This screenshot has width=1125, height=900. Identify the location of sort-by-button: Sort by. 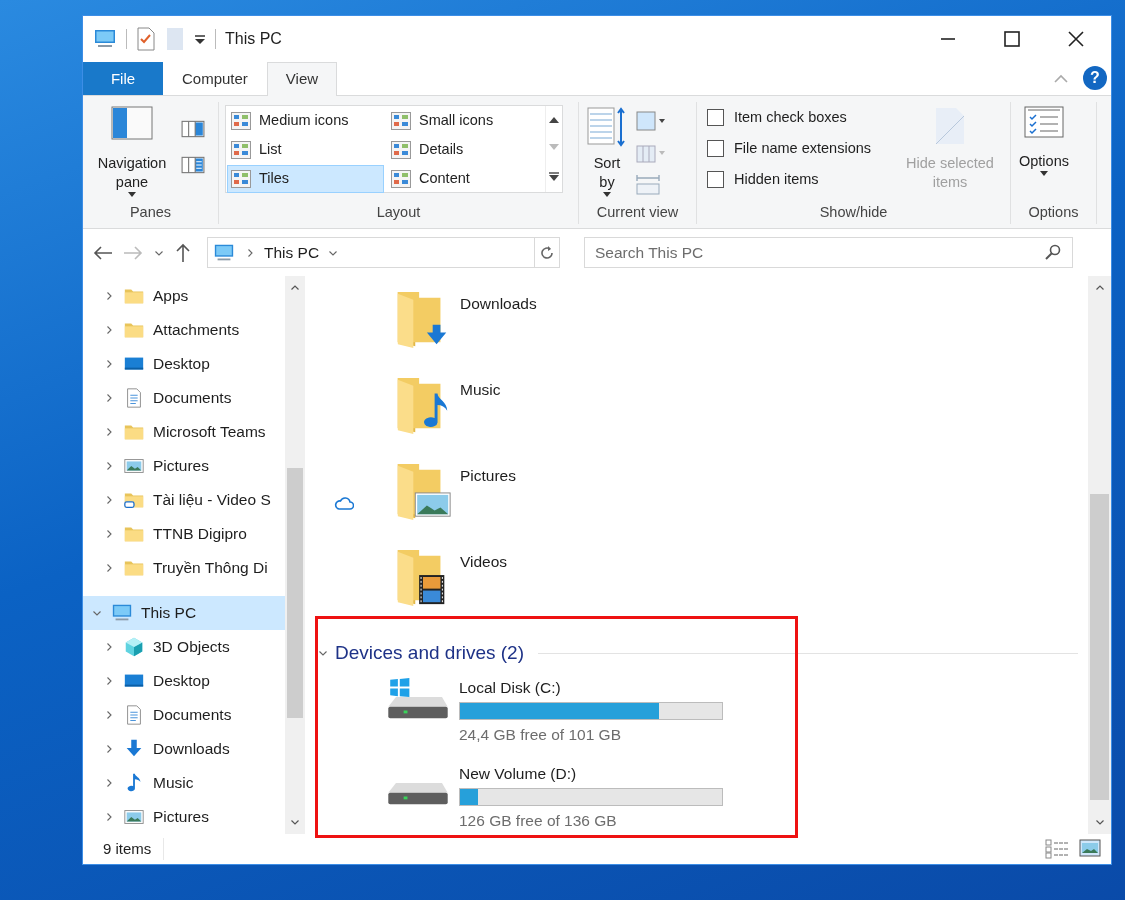
(607, 152).